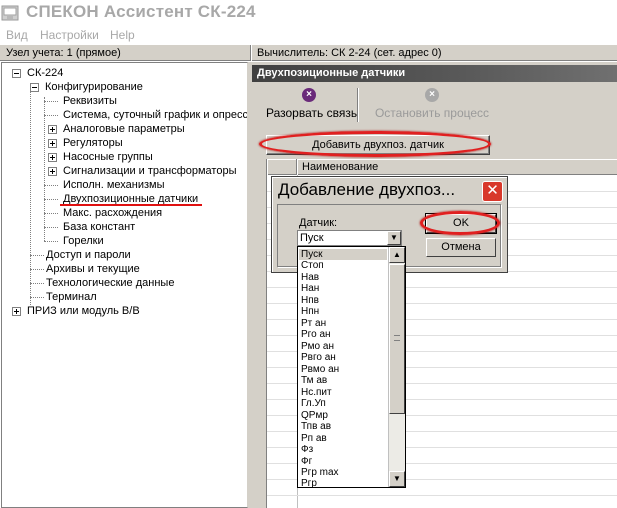 The height and width of the screenshot is (508, 617). I want to click on list-option: Нан, so click(343, 288).